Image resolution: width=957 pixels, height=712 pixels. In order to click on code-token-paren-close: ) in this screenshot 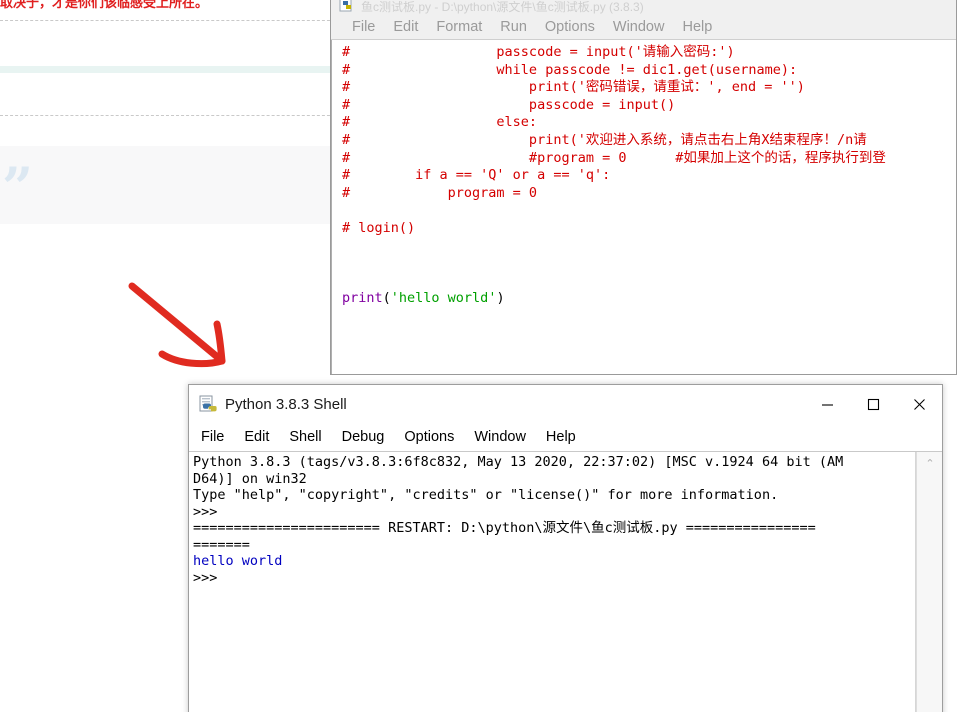, I will do `click(500, 298)`.